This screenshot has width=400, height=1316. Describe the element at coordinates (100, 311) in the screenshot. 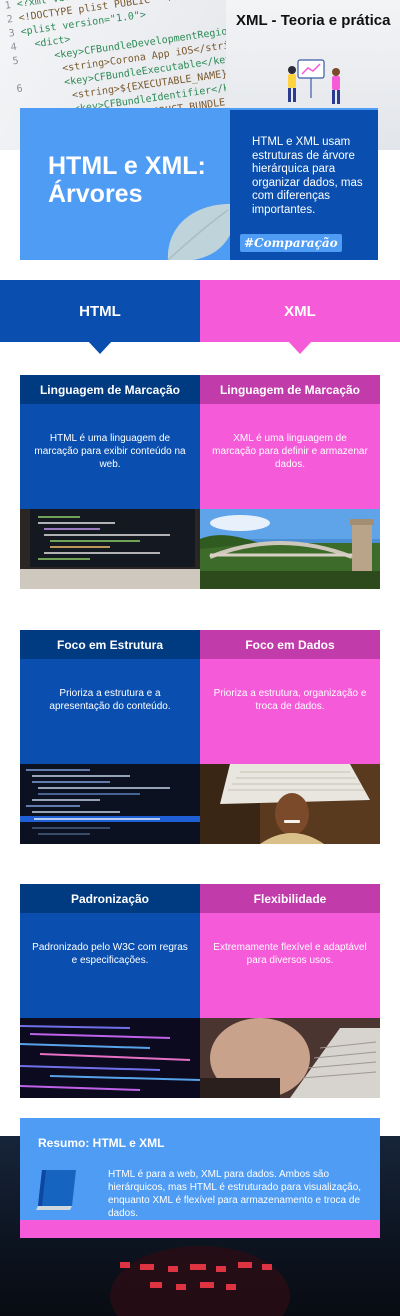

I see `column-header-html: HTML` at that location.